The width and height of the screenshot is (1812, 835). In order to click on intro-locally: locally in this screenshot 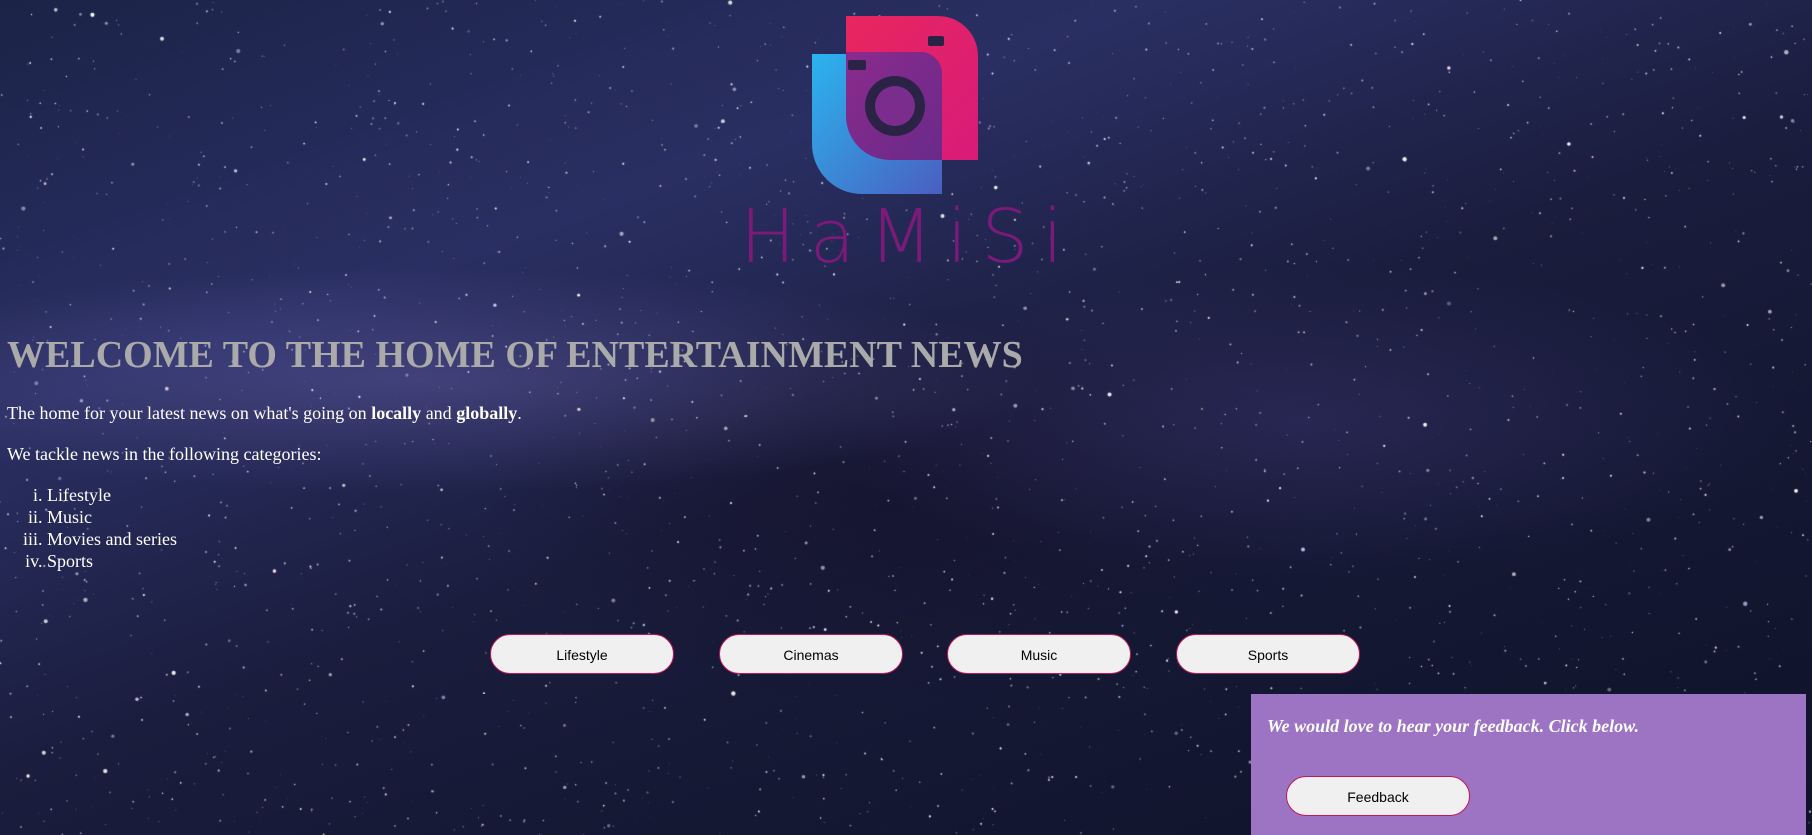, I will do `click(396, 413)`.